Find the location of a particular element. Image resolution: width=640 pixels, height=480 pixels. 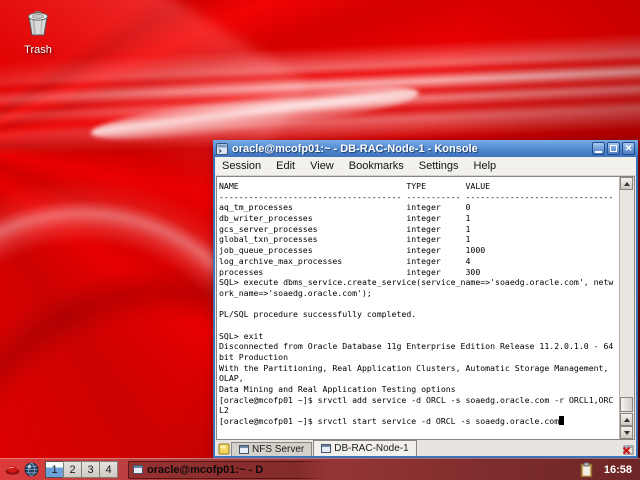

menu-settings: Settings is located at coordinates (439, 166).